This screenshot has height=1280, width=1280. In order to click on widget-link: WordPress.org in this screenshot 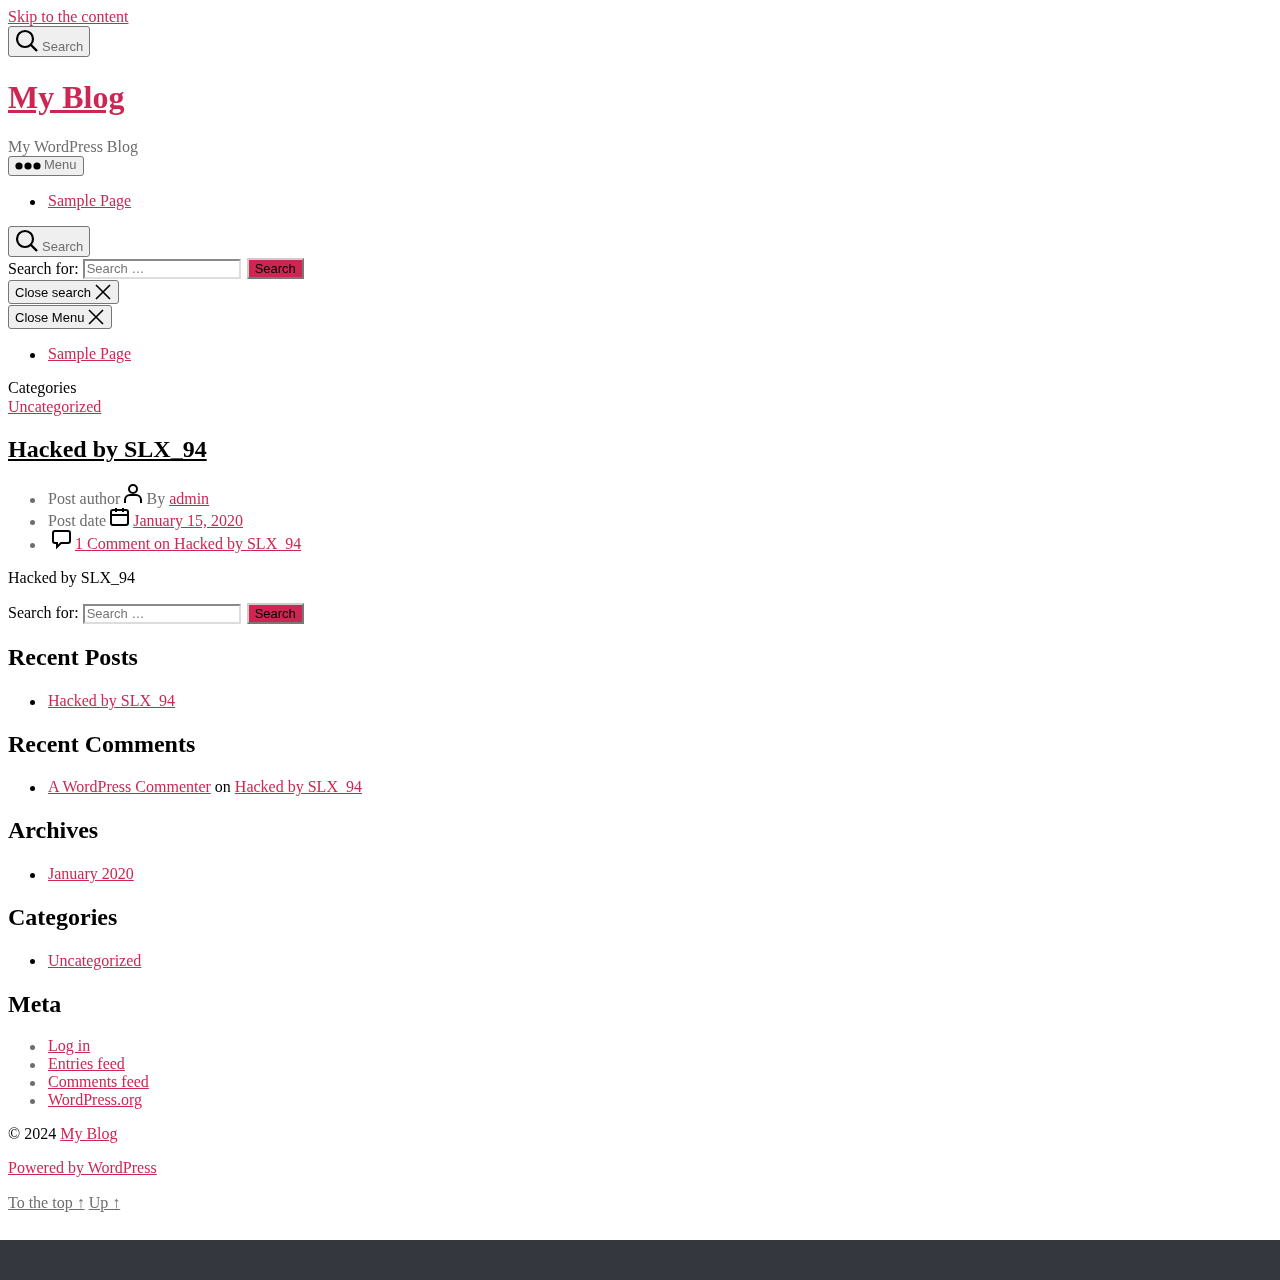, I will do `click(95, 1100)`.